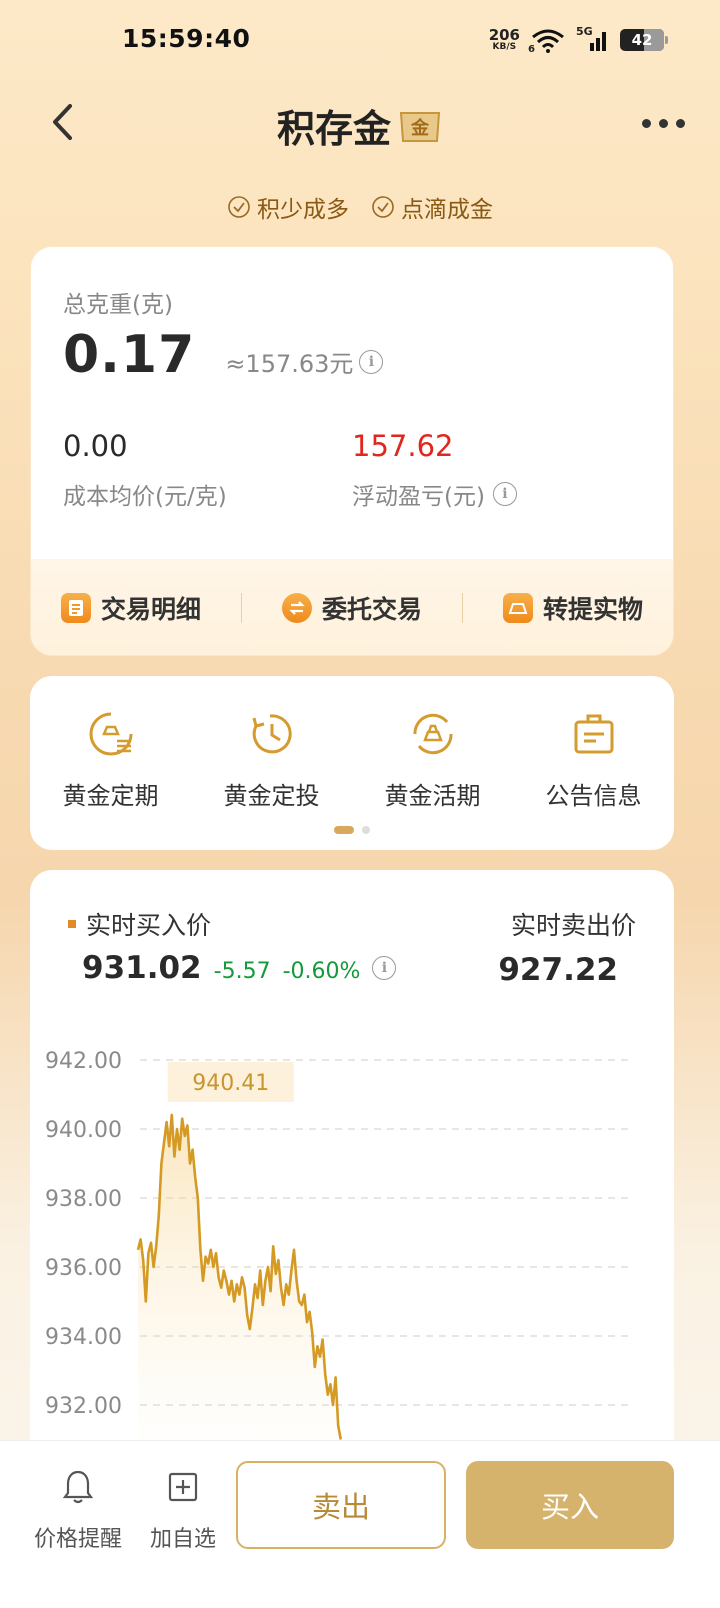  I want to click on buy-button: 买入, so click(570, 1505).